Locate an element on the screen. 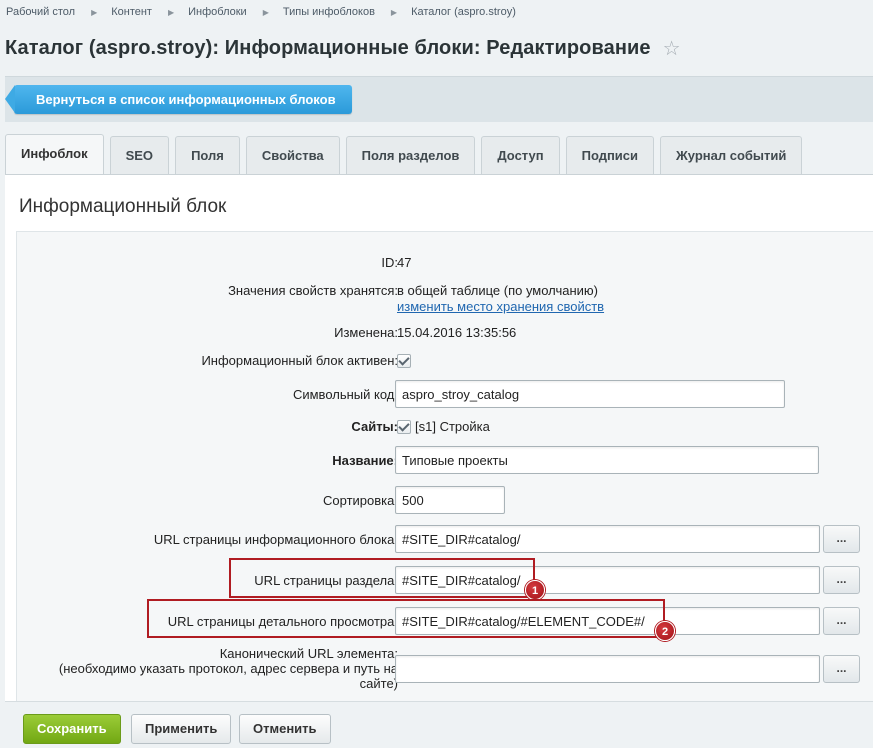 The height and width of the screenshot is (748, 873). back-to-list-button: Вернуться в список информационных блоков is located at coordinates (178, 99).